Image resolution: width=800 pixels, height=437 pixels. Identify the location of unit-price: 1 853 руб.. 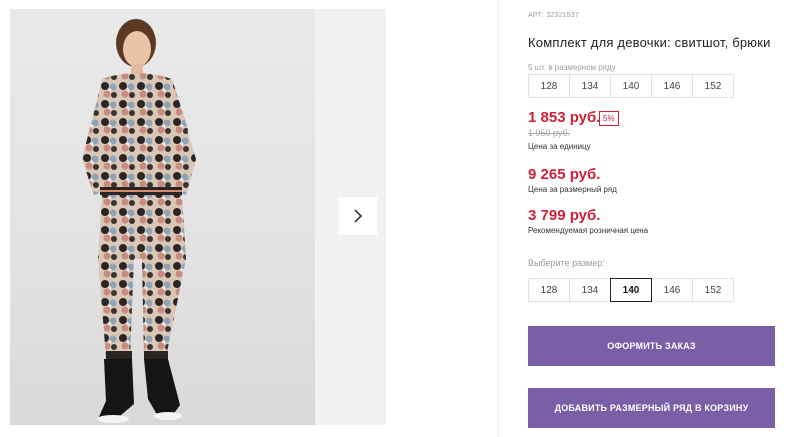
(564, 117).